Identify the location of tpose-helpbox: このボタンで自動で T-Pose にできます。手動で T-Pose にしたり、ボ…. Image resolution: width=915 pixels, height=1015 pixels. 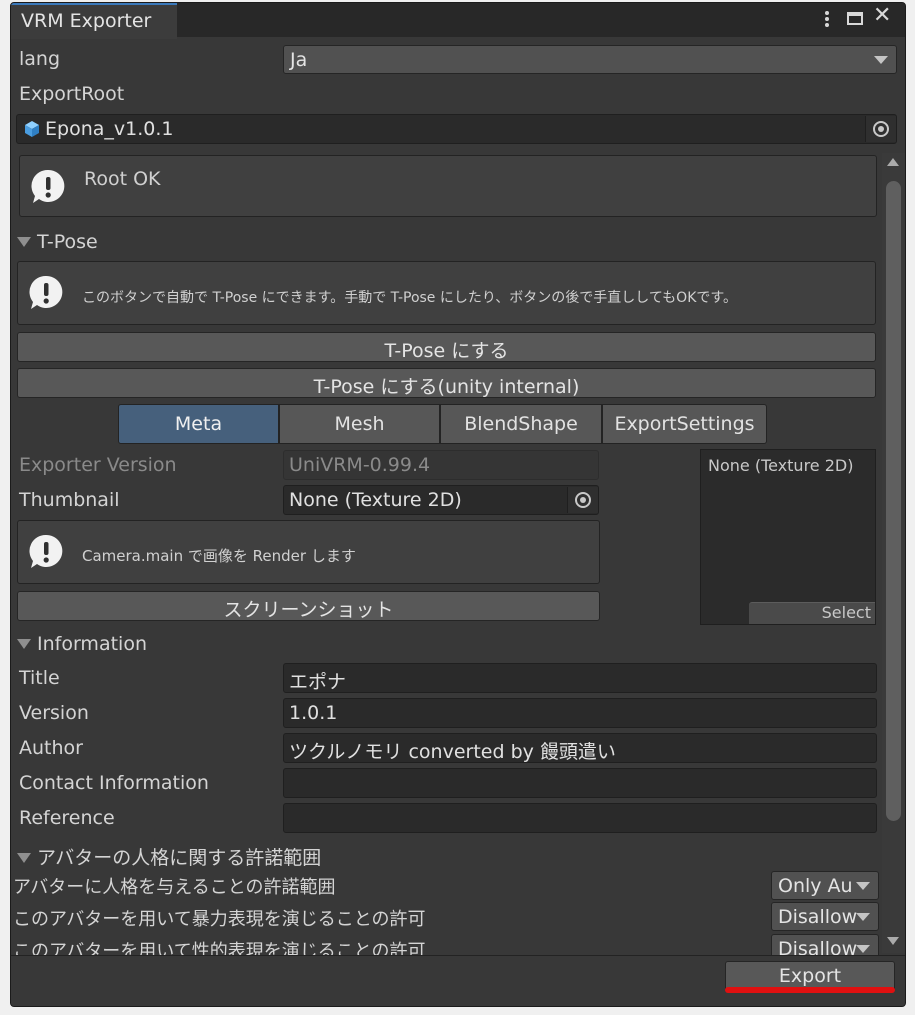
(446, 293).